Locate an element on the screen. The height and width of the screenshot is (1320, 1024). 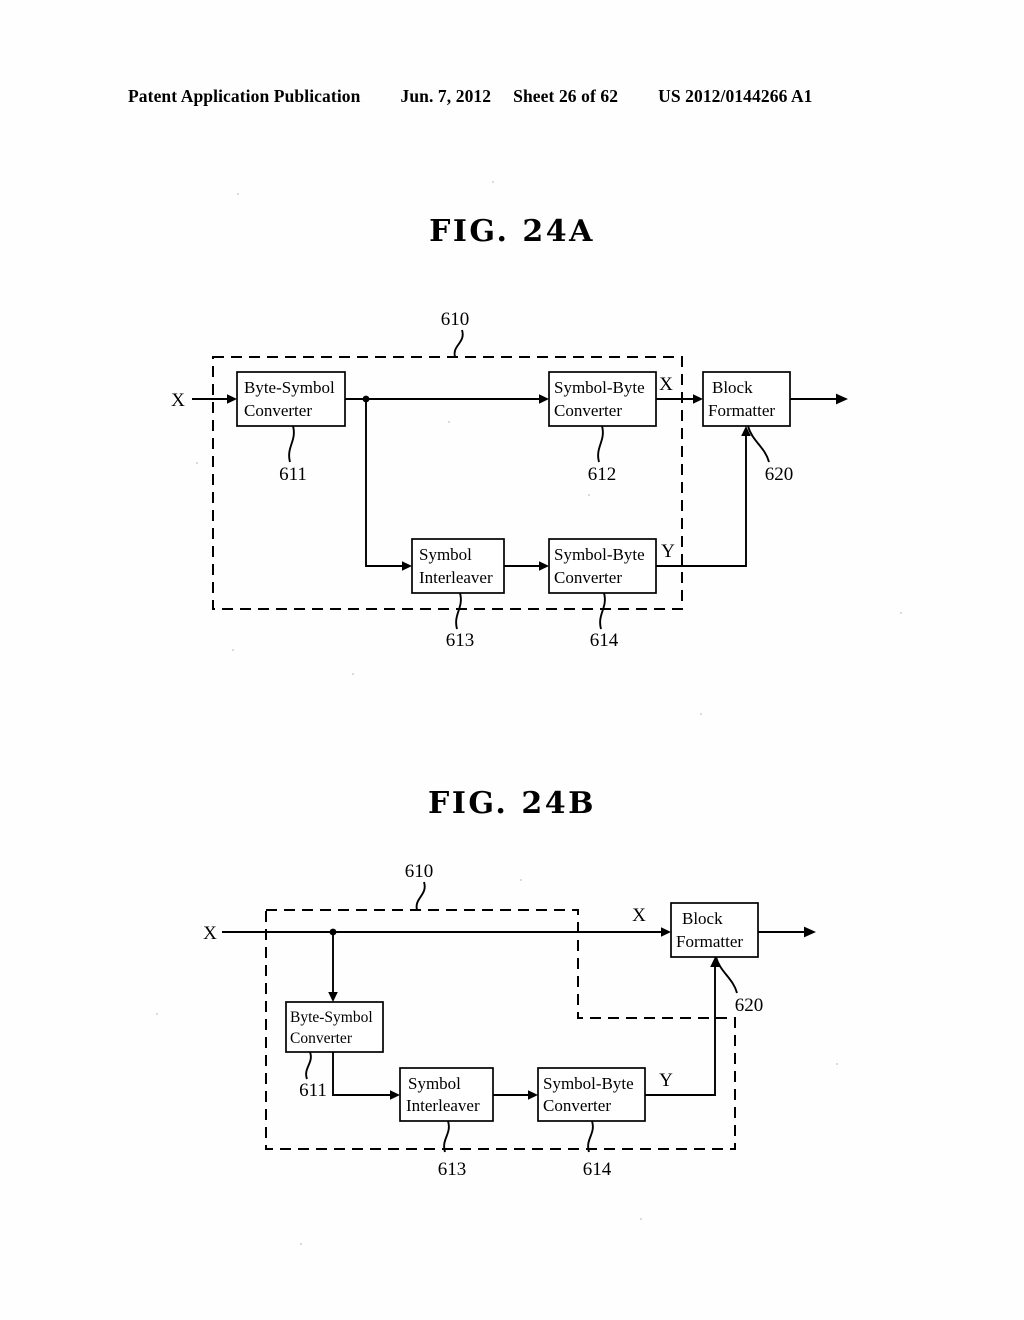
block-614-line1-b: Symbol-Byte is located at coordinates (588, 1083).